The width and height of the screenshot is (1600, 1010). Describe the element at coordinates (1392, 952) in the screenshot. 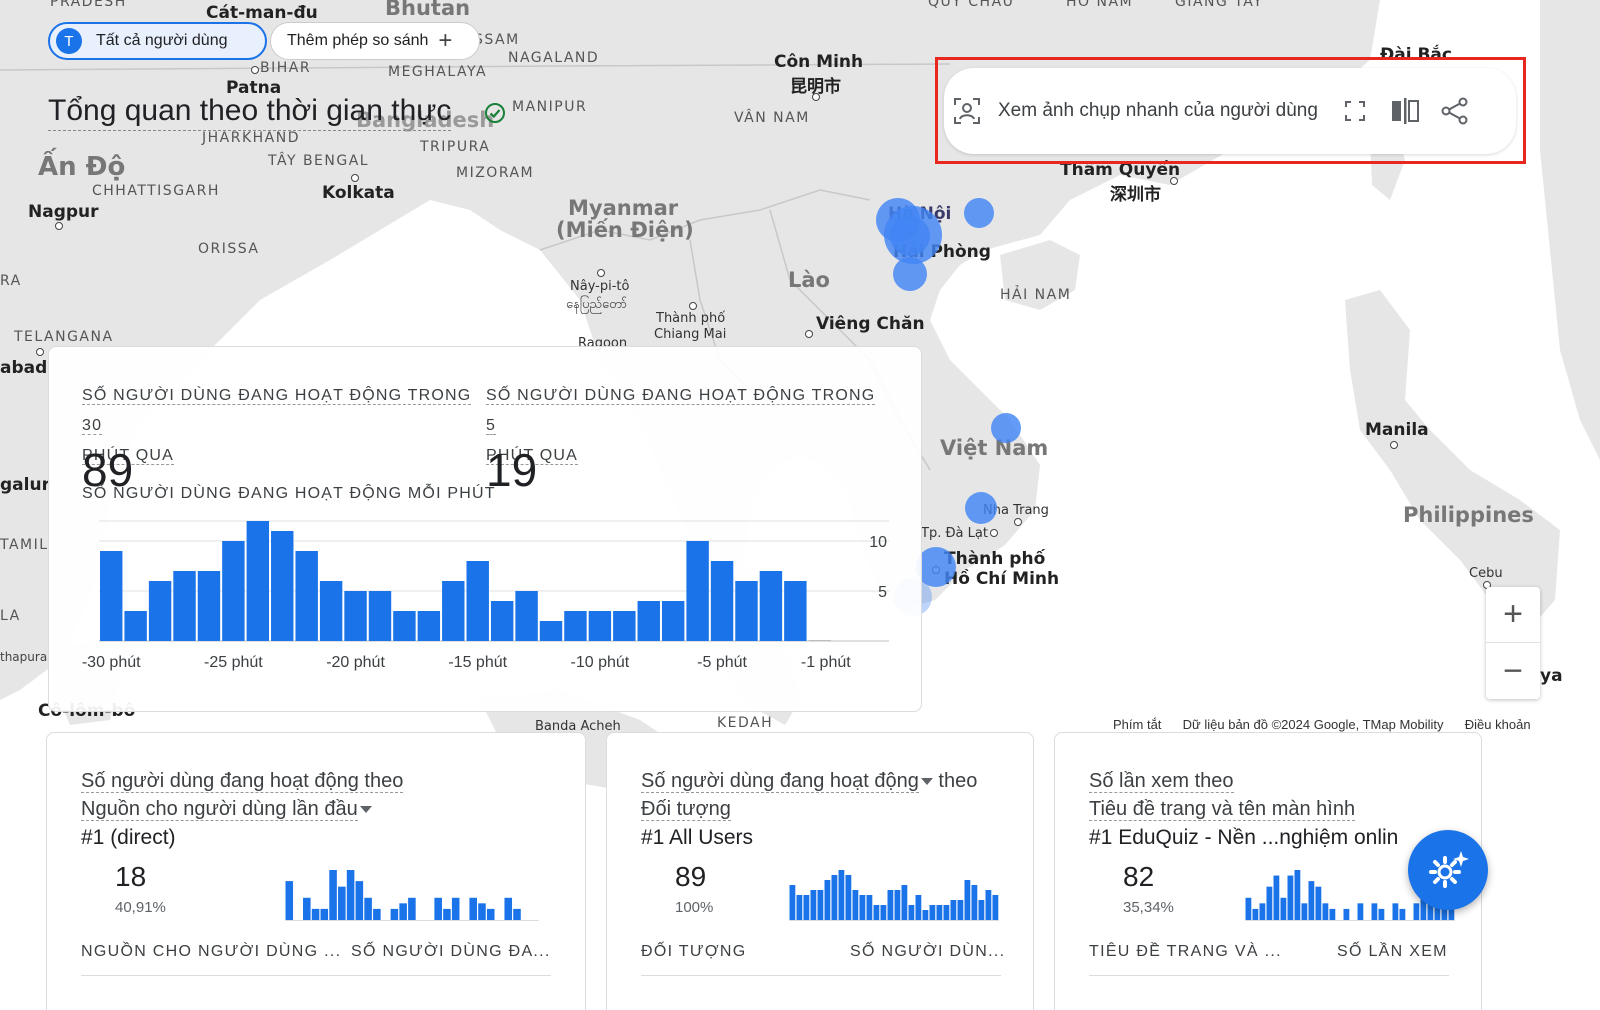

I see `column-header-metric: SỐ LẦN XEM` at that location.